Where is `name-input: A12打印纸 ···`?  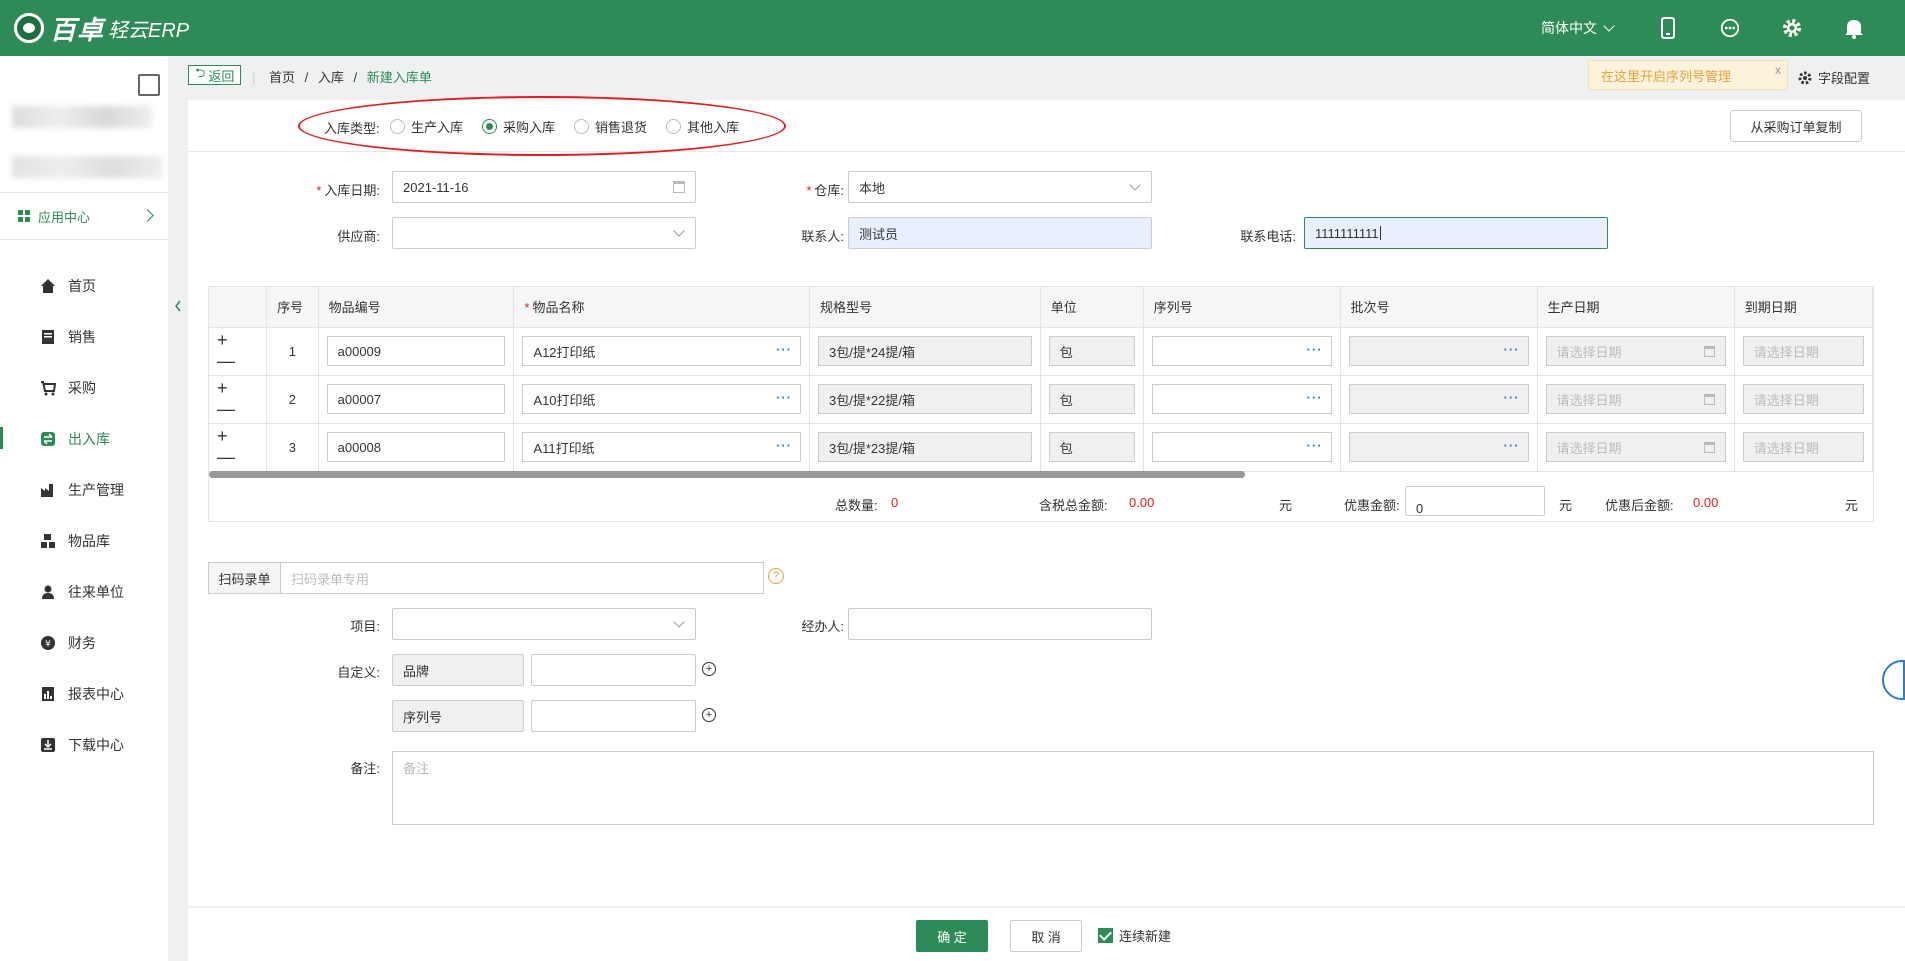 name-input: A12打印纸 ··· is located at coordinates (661, 351).